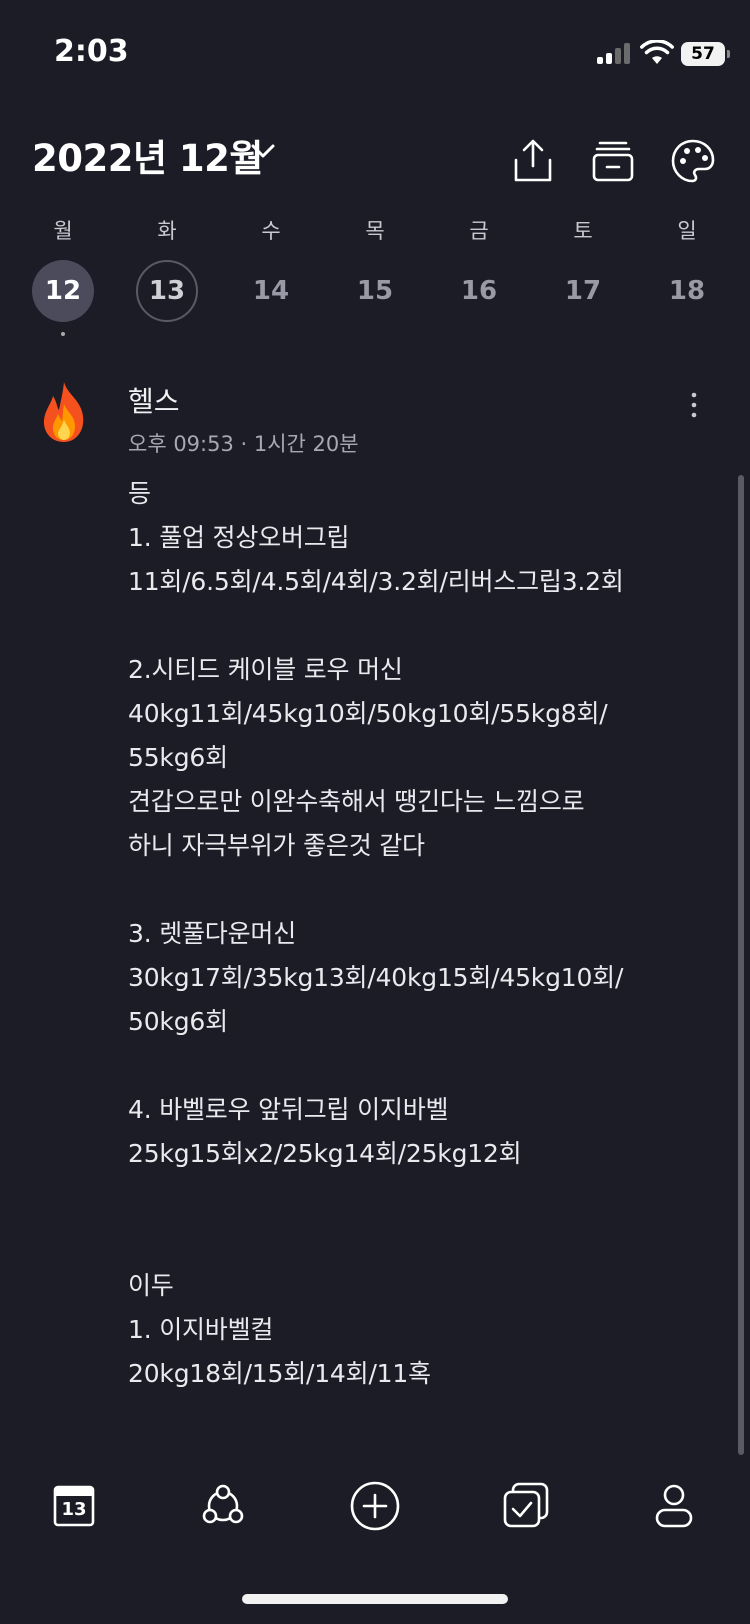 Image resolution: width=750 pixels, height=1624 pixels. I want to click on entry-title: 헬스, so click(154, 401).